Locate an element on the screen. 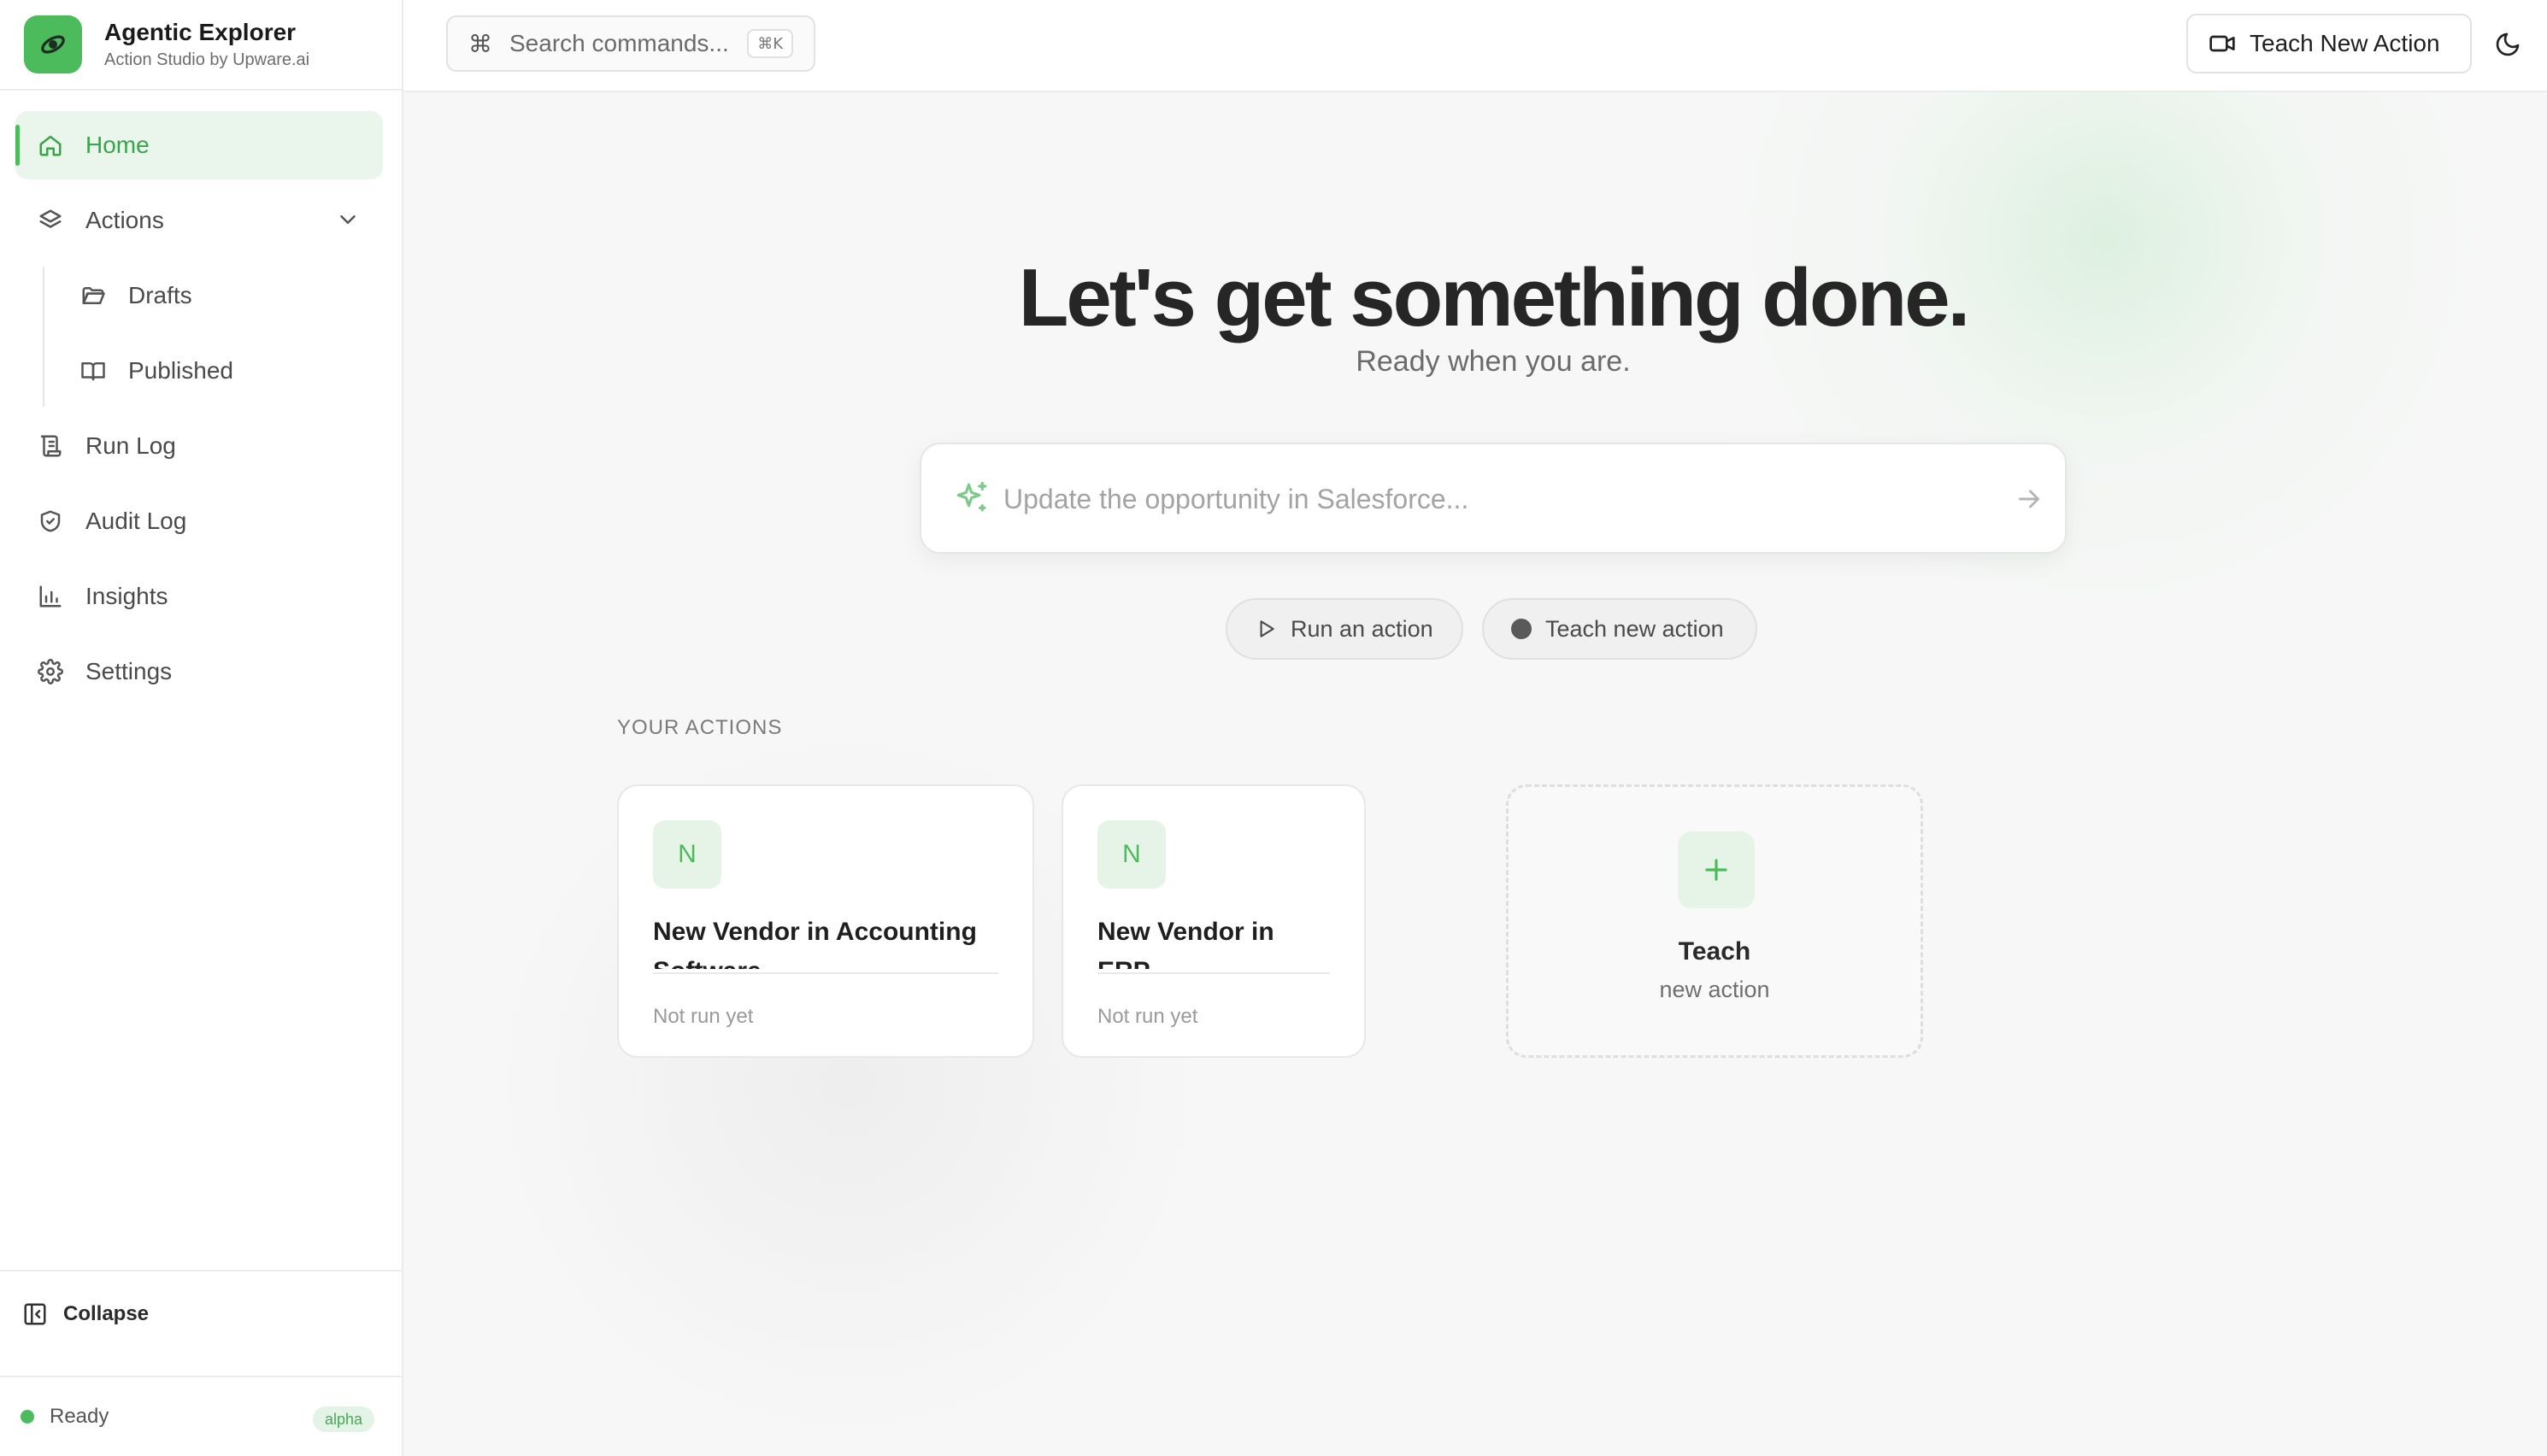 Image resolution: width=2547 pixels, height=1456 pixels. shield-check-icon is located at coordinates (50, 521).